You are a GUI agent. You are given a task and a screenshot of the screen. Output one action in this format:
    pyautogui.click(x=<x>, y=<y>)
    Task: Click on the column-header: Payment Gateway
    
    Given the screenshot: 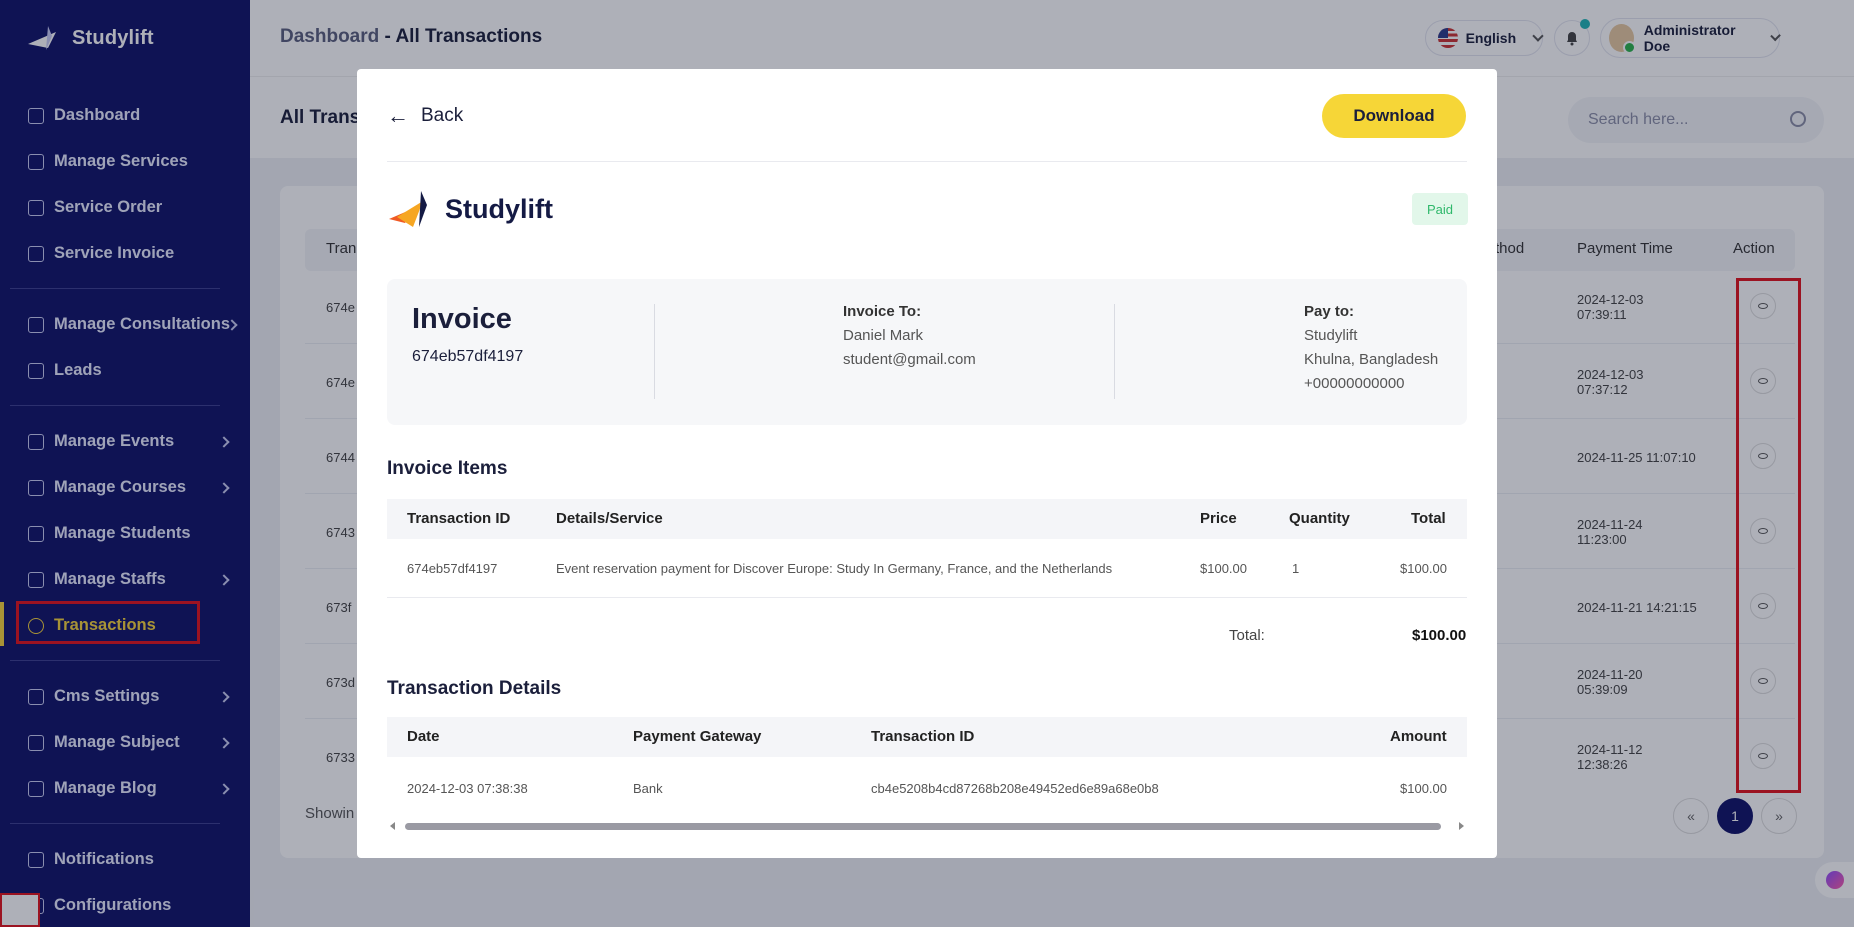 What is the action you would take?
    pyautogui.click(x=697, y=736)
    